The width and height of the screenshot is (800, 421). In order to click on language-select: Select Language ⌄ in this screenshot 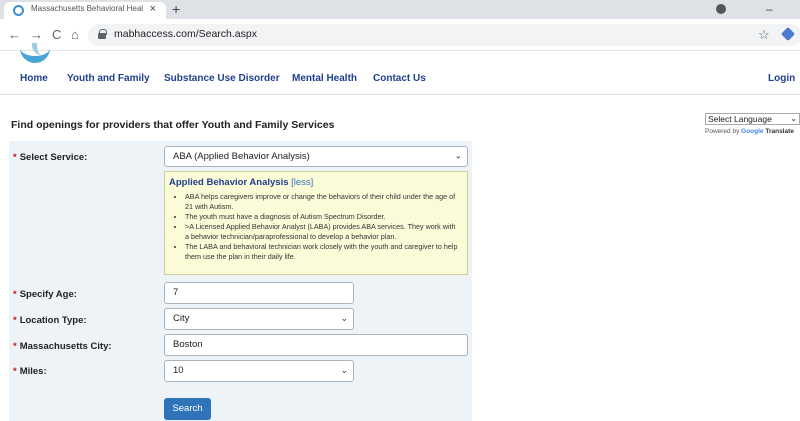, I will do `click(752, 119)`.